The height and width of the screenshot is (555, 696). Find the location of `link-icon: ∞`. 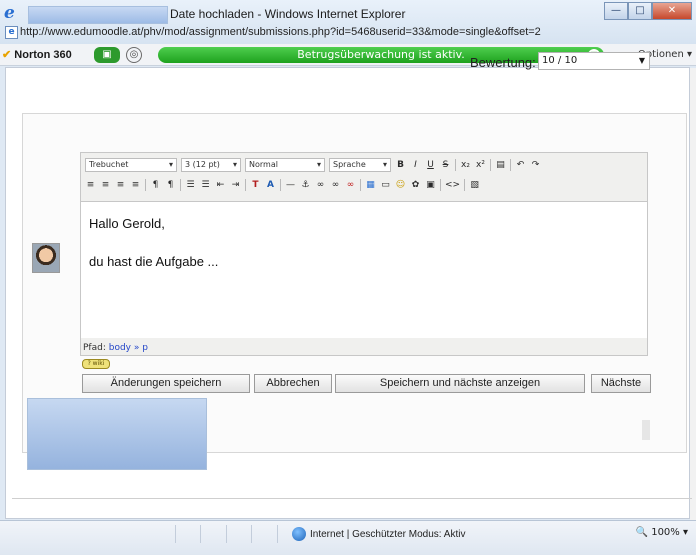

link-icon: ∞ is located at coordinates (320, 185).